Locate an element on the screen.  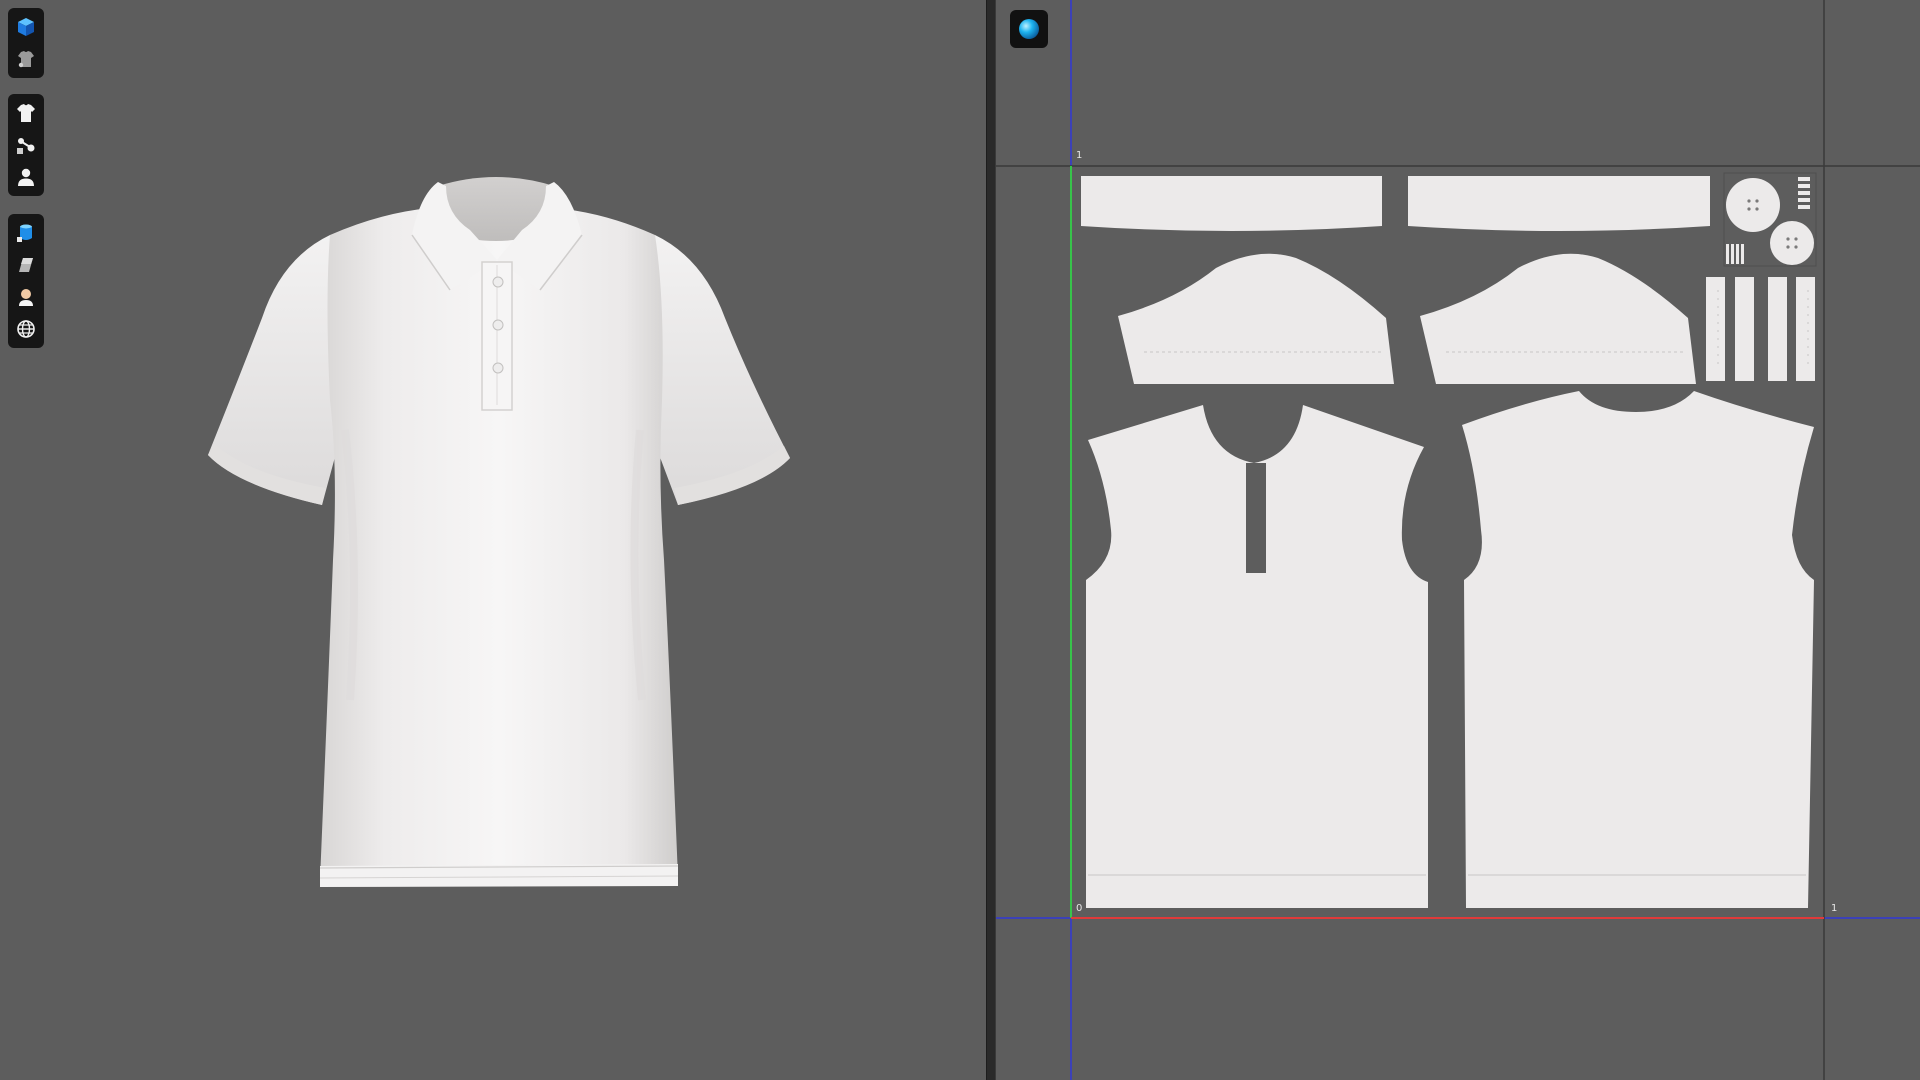
uv-piece-front-body is located at coordinates (1257, 656).